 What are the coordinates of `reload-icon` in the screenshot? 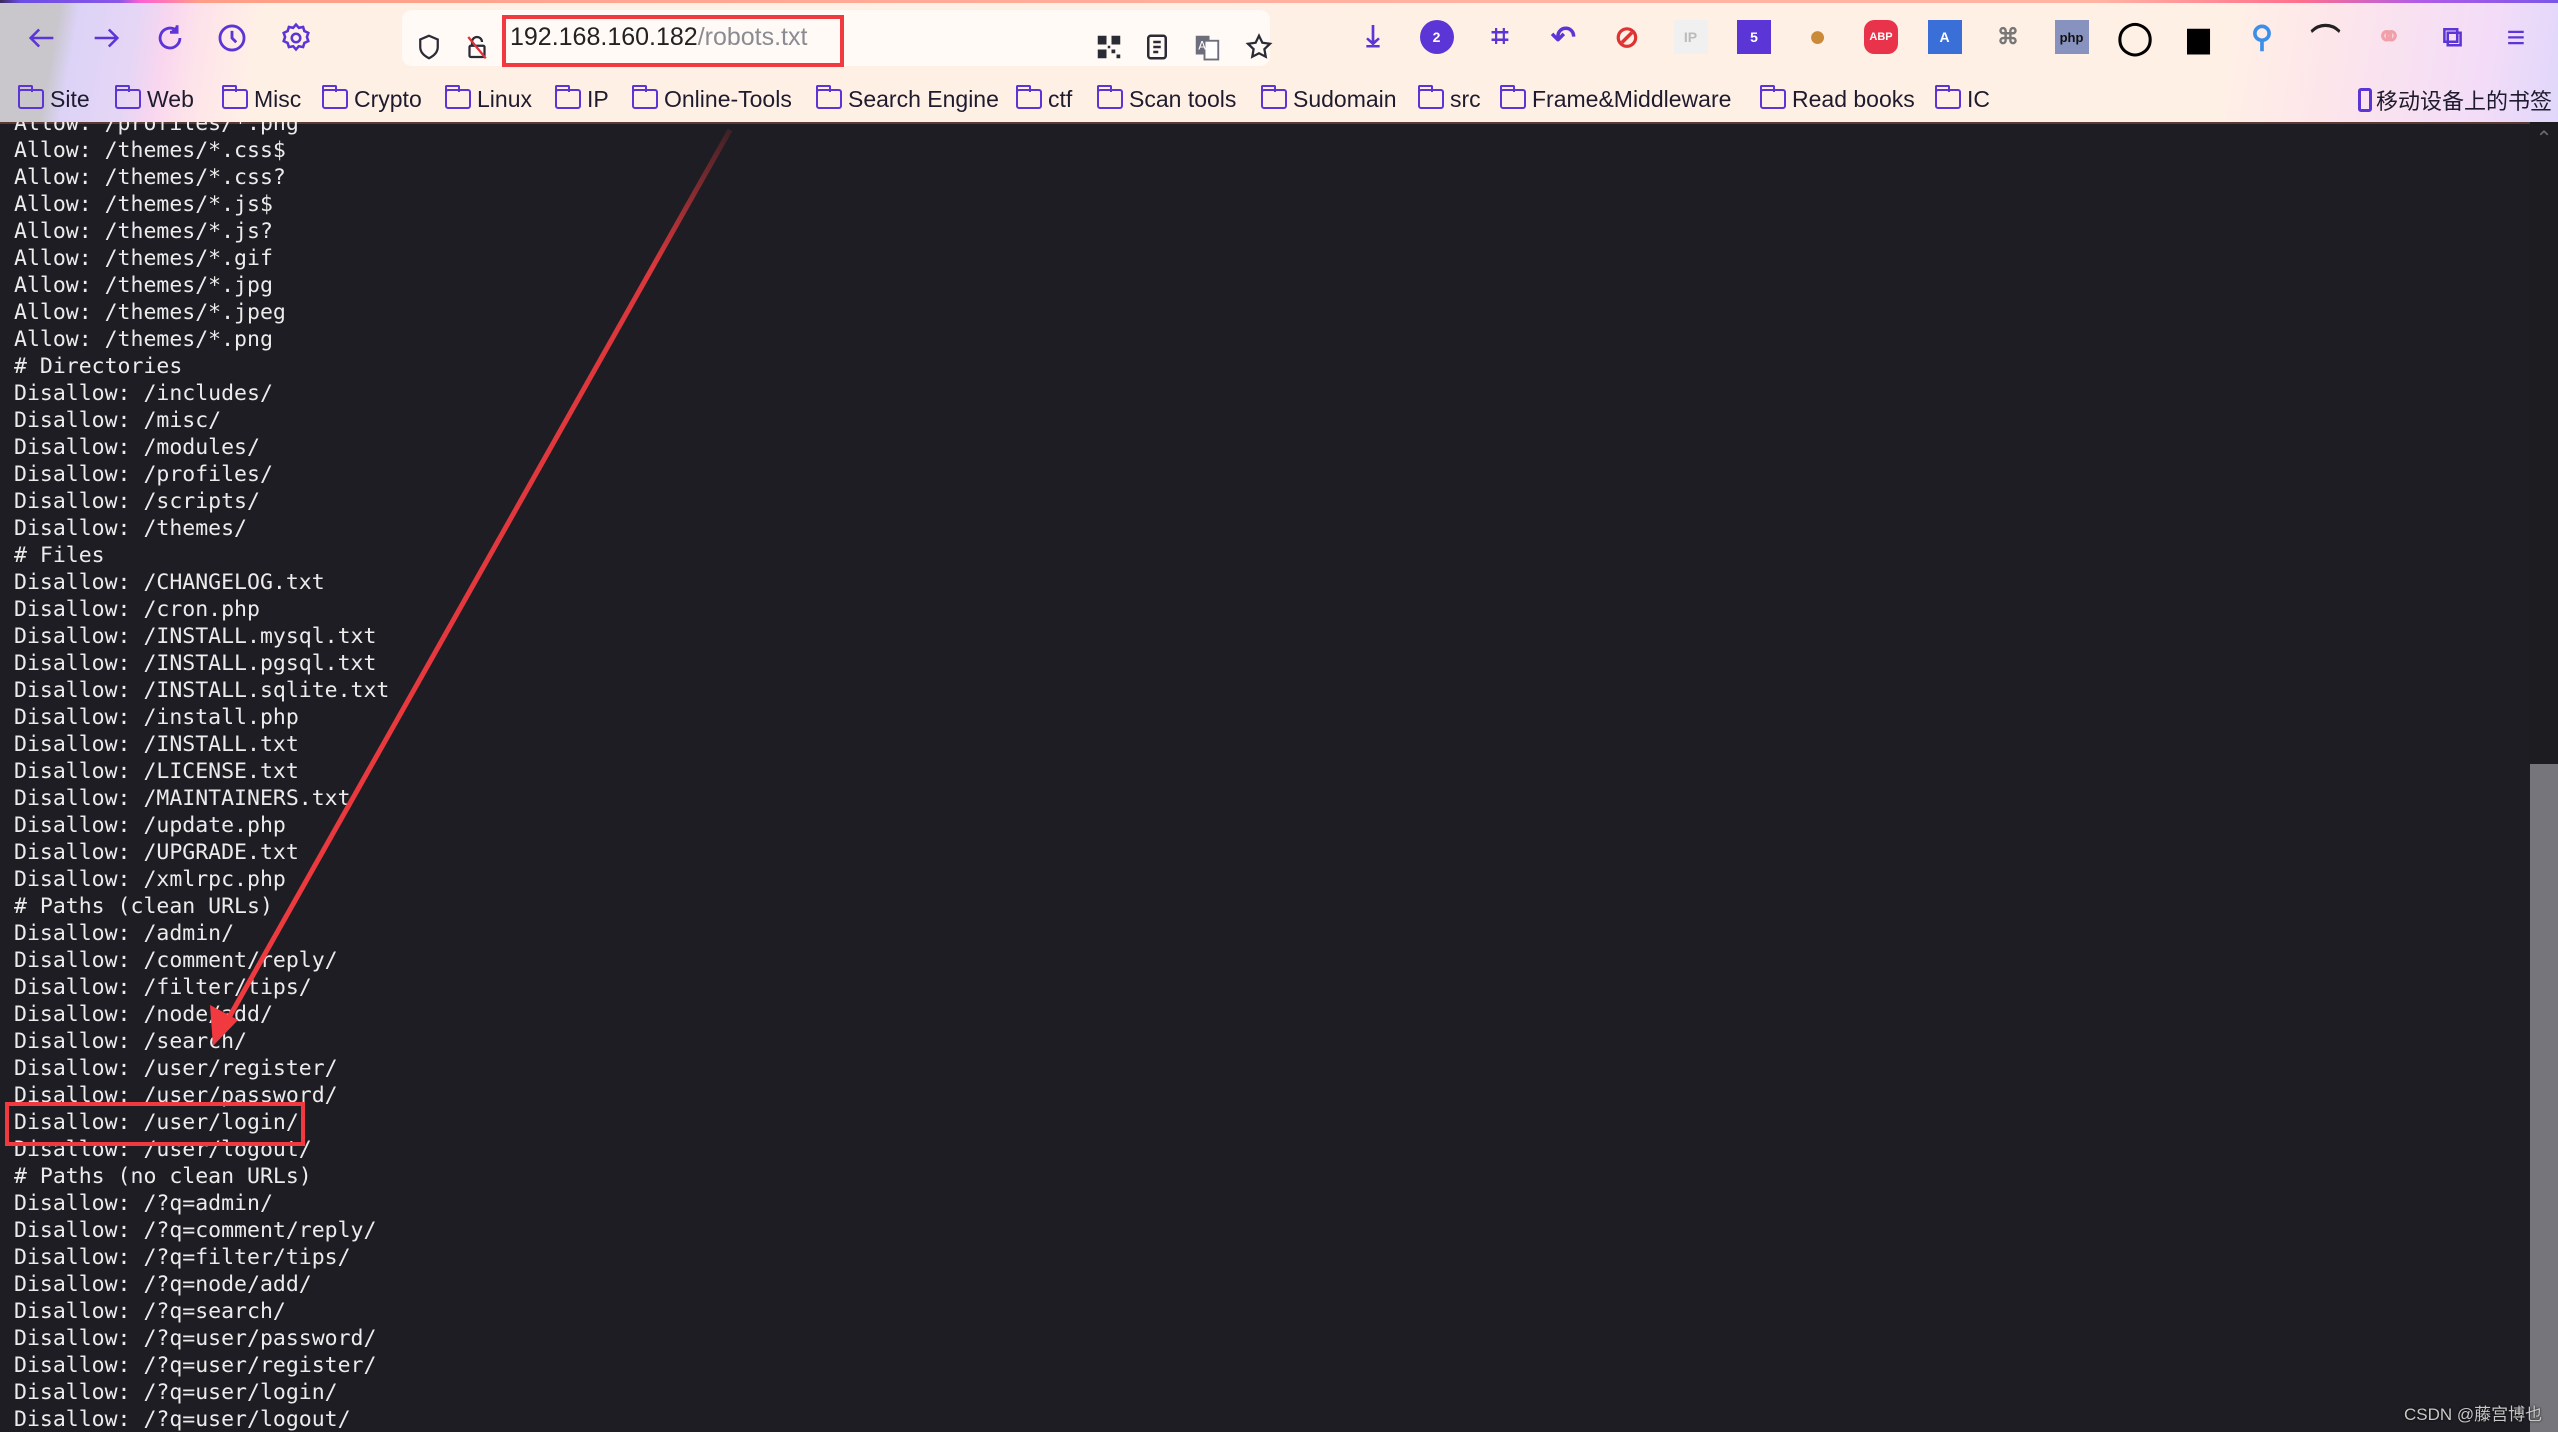 It's located at (170, 37).